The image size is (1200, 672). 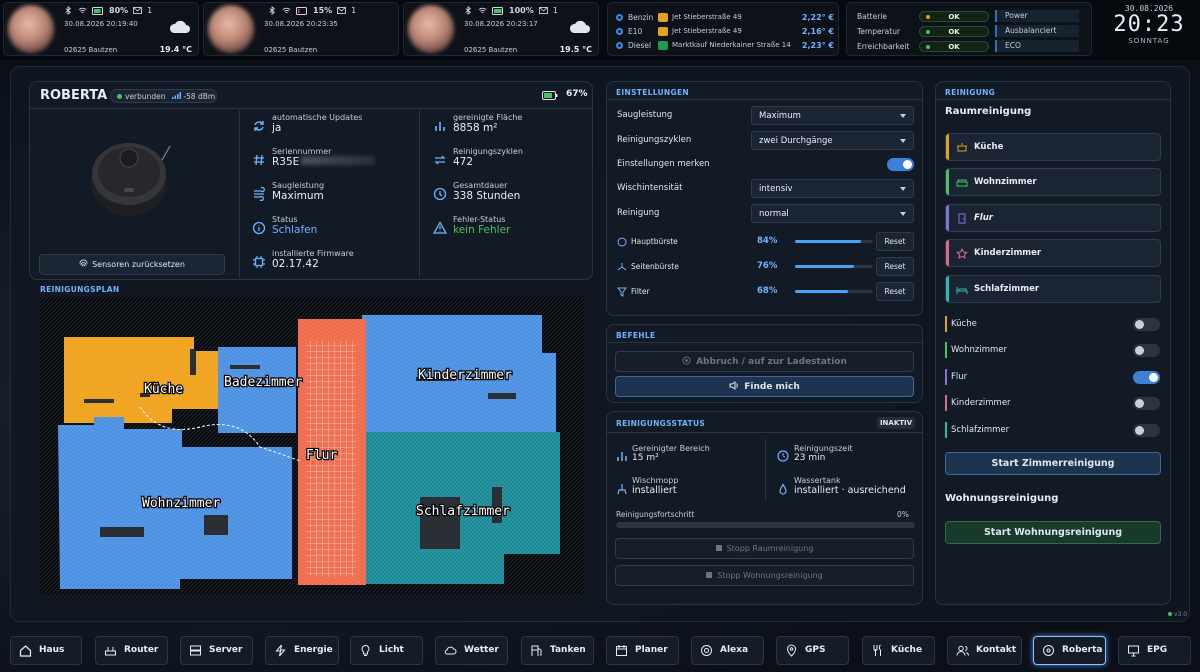 What do you see at coordinates (764, 386) in the screenshot?
I see `locate-robot-button: Finde mich` at bounding box center [764, 386].